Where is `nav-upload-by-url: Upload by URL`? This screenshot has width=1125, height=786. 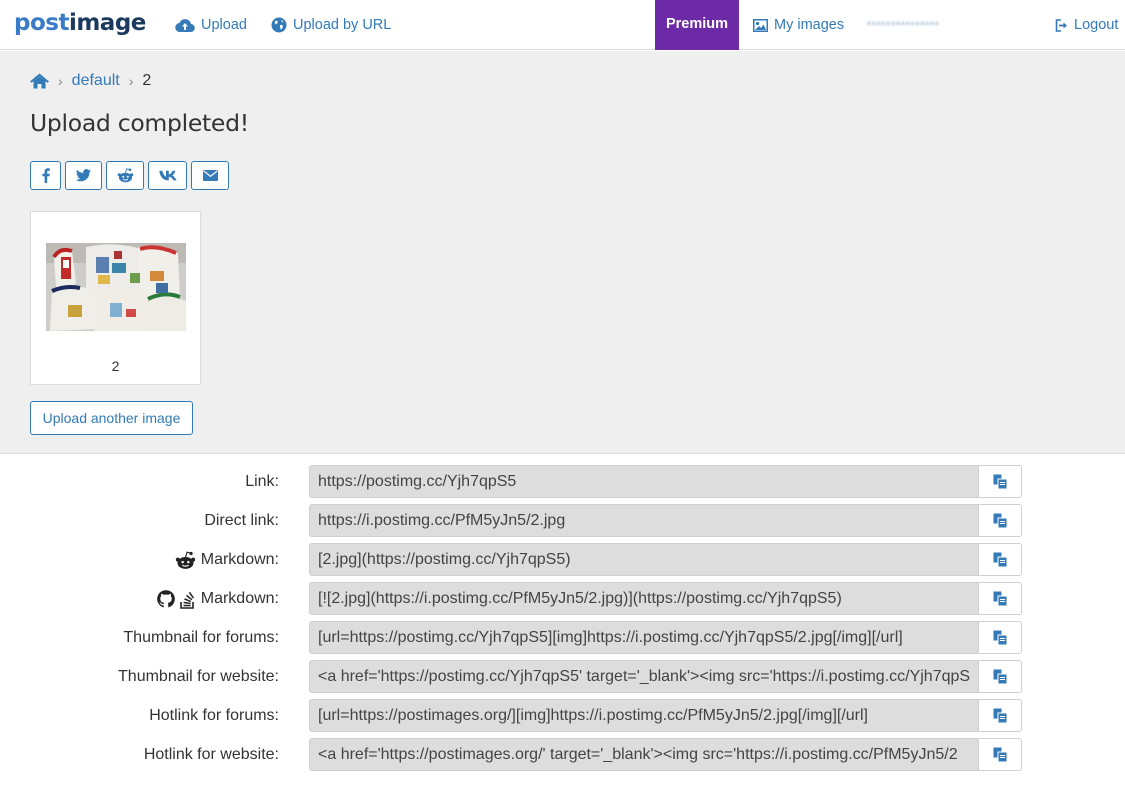 nav-upload-by-url: Upload by URL is located at coordinates (331, 25).